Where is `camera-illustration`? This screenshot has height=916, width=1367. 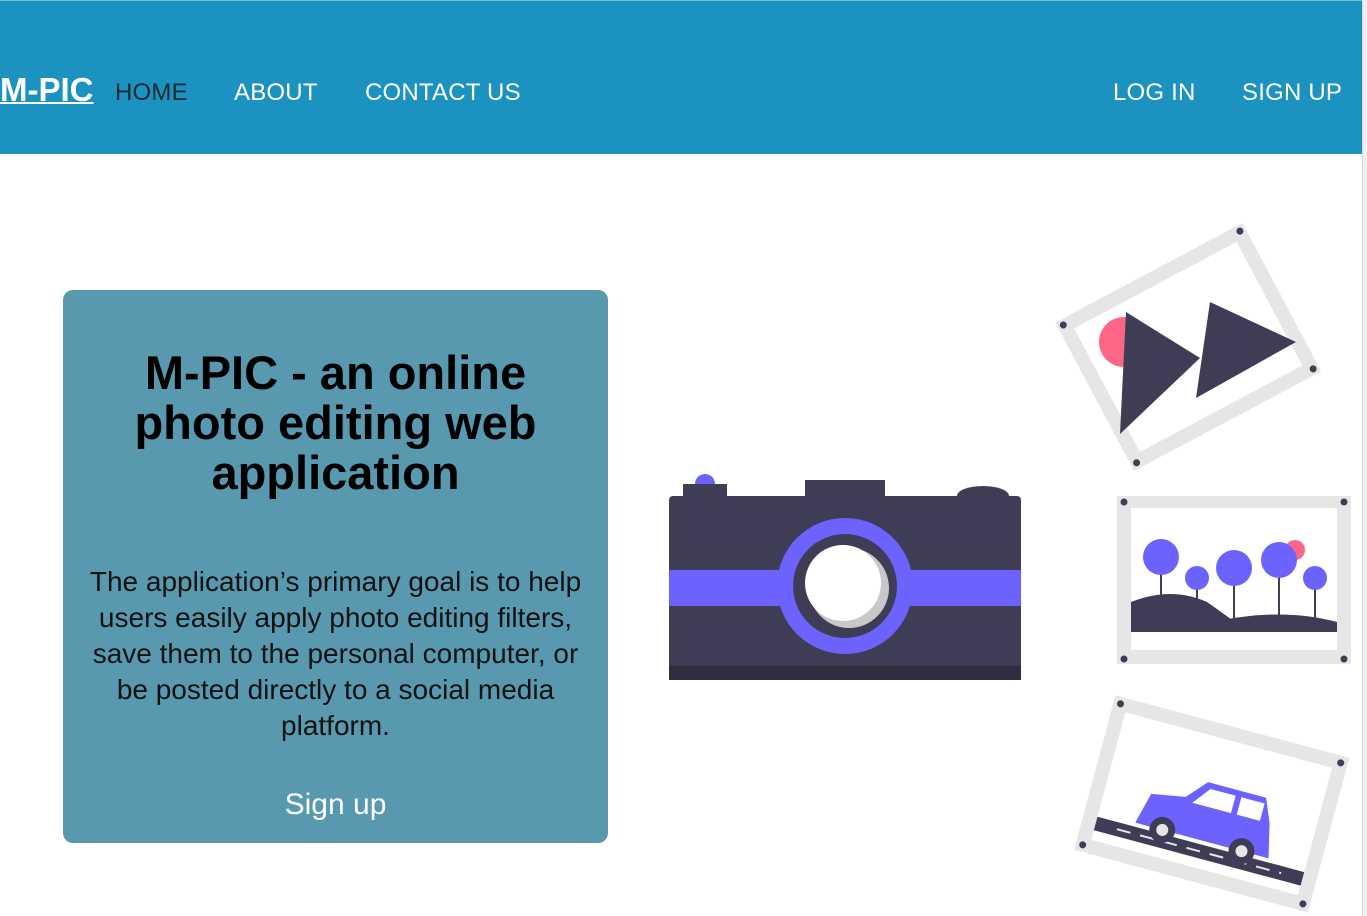
camera-illustration is located at coordinates (845, 577).